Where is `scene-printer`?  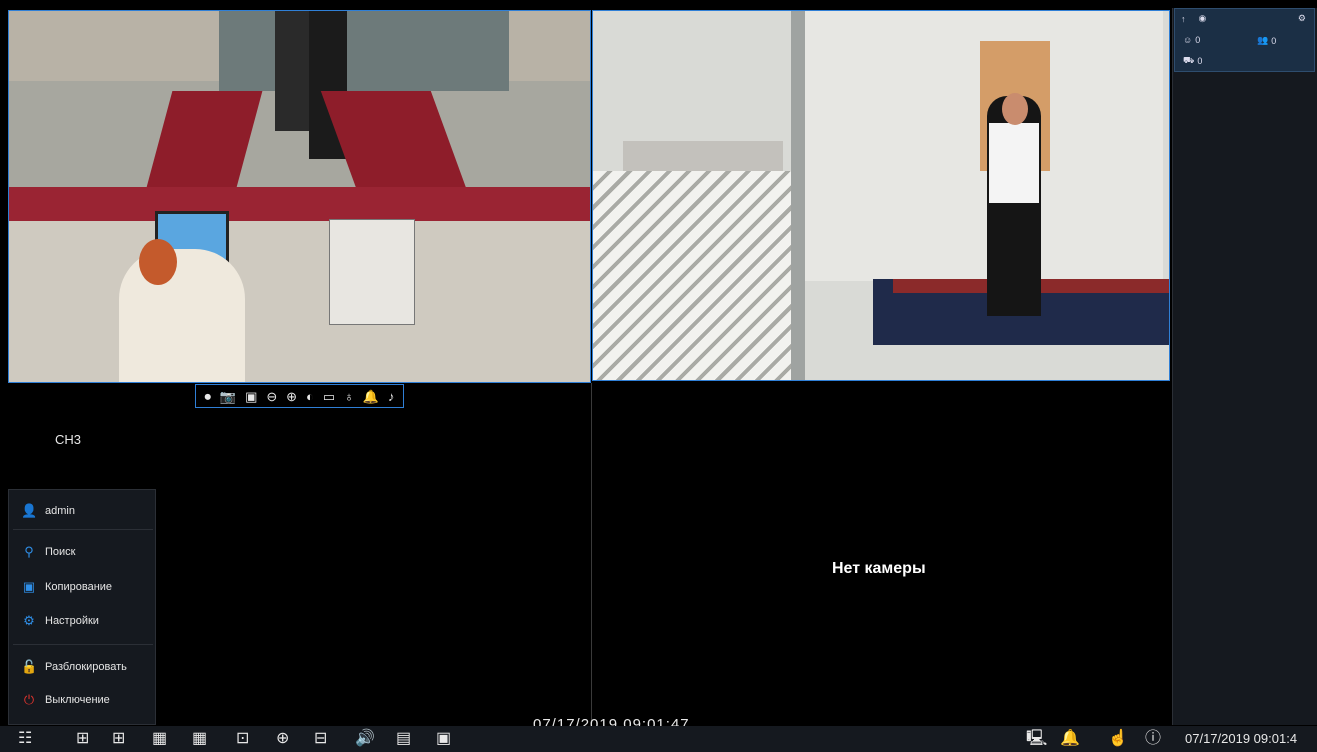
scene-printer is located at coordinates (372, 272).